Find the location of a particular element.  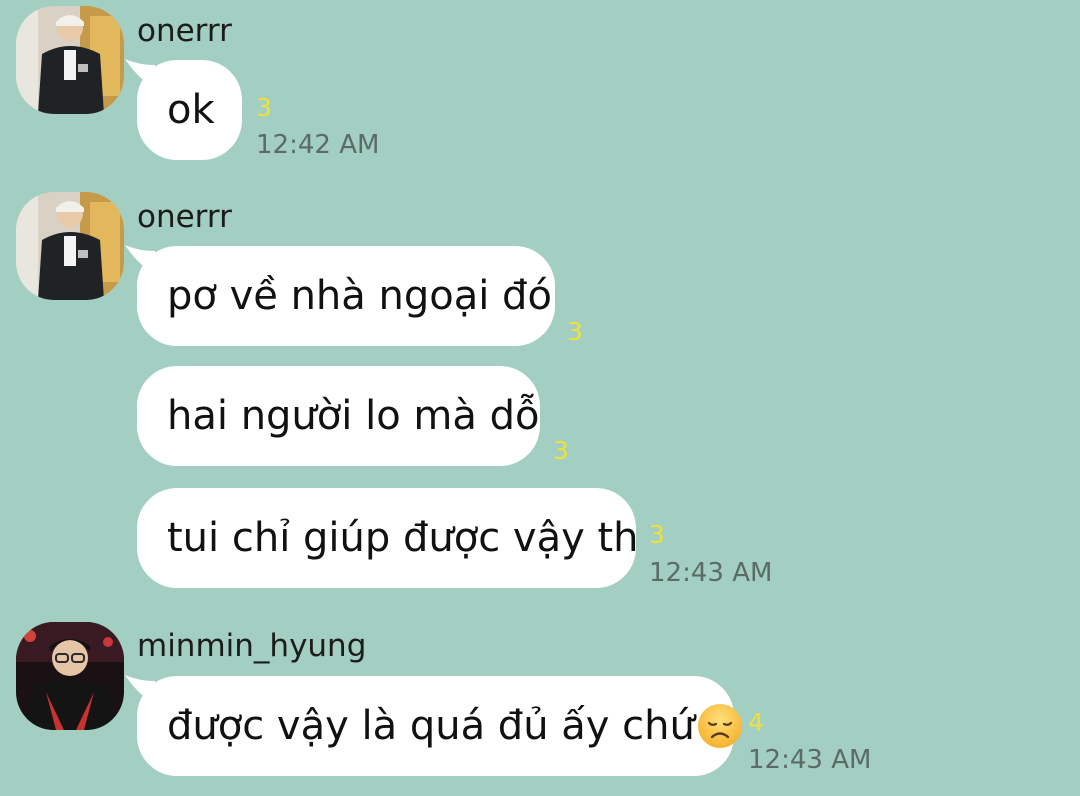

message-text: ok is located at coordinates (191, 110).